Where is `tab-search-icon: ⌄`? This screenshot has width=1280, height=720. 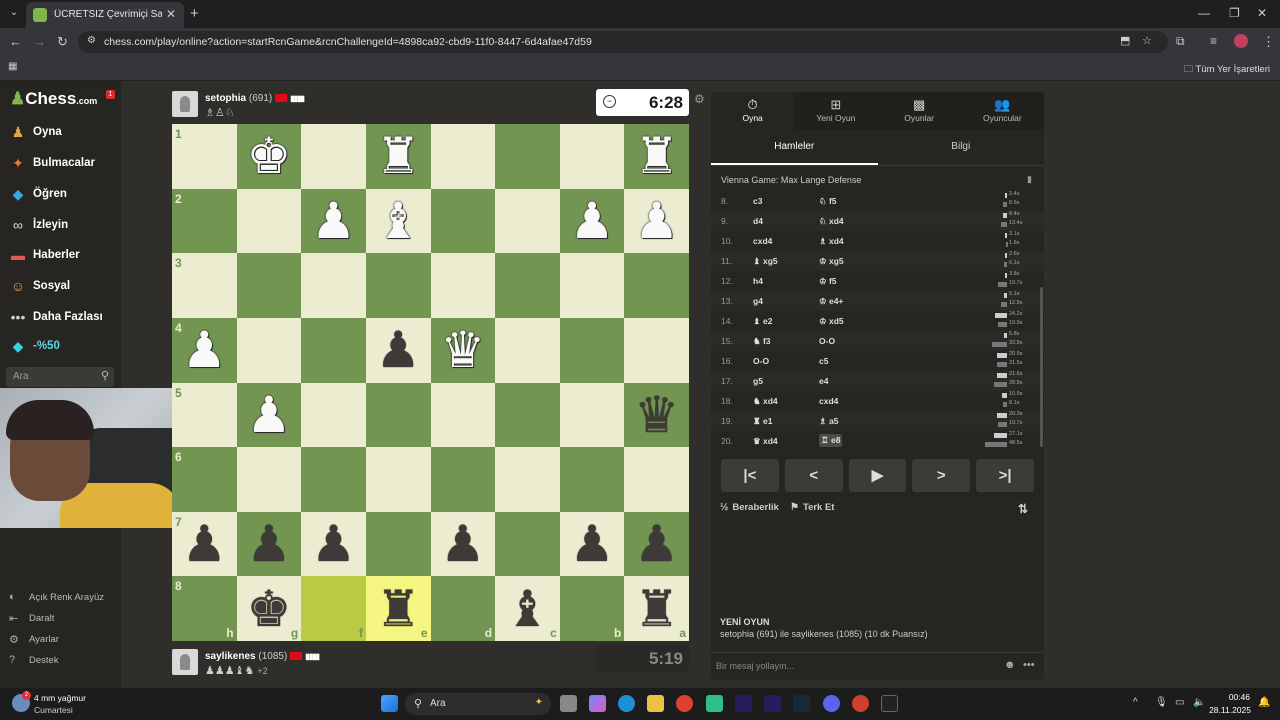
tab-search-icon: ⌄ is located at coordinates (14, 13).